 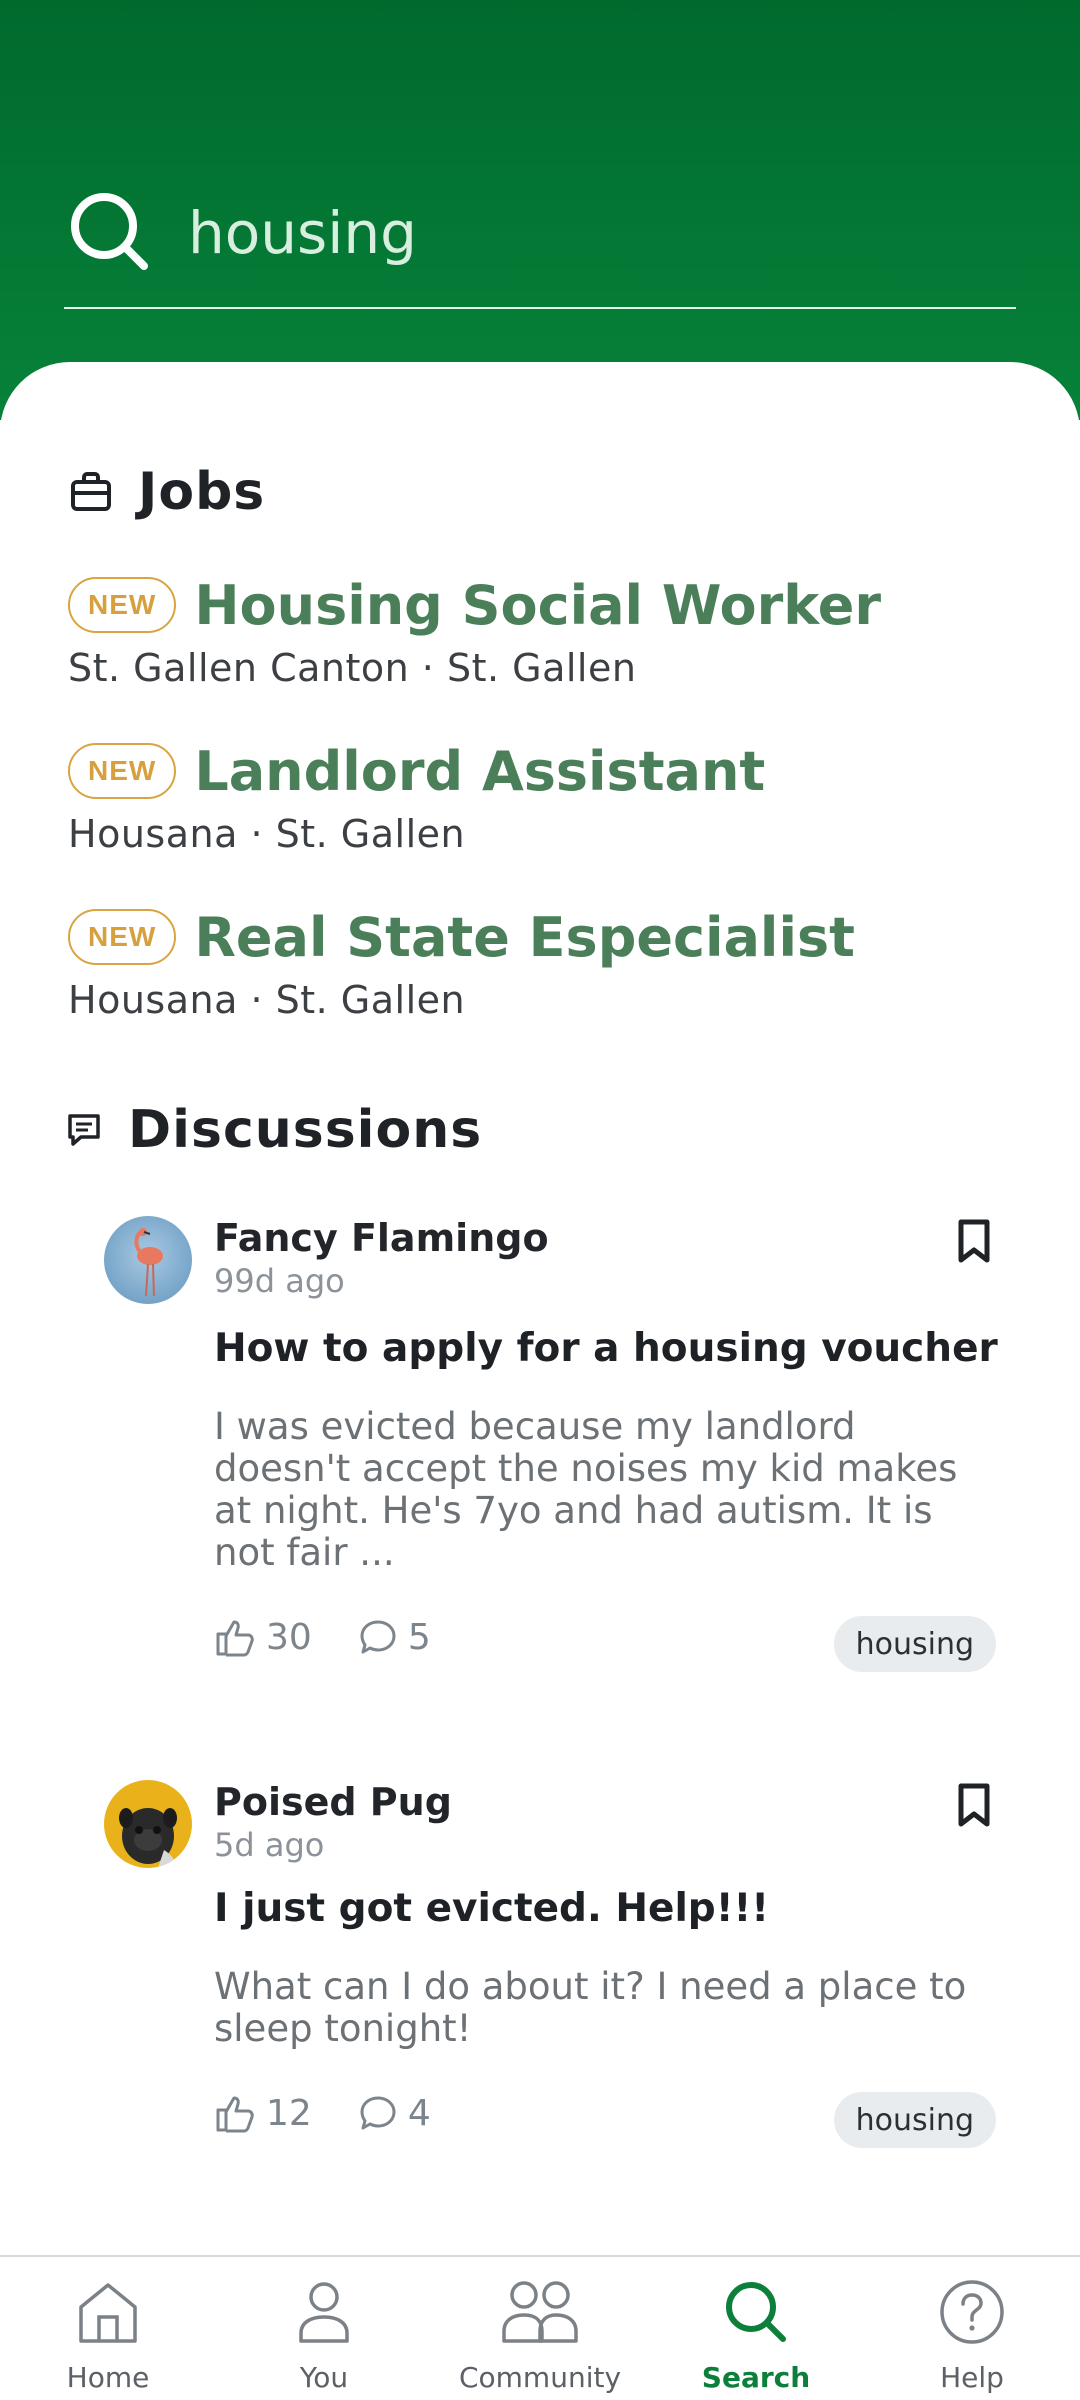 I want to click on like-count: 30, so click(x=289, y=1637).